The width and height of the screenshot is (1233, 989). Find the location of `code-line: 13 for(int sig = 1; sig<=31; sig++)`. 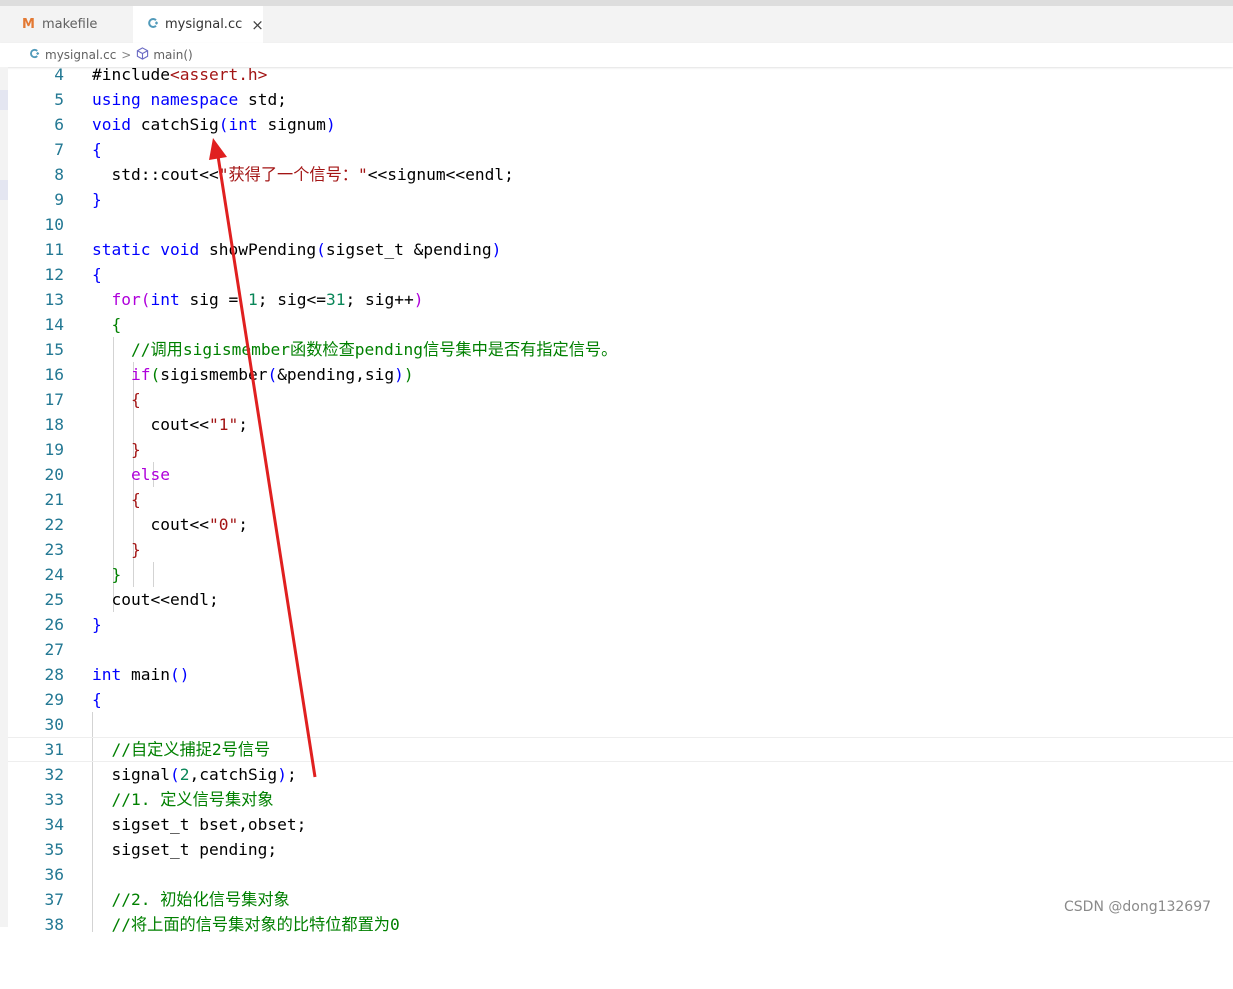

code-line: 13 for(int sig = 1; sig<=31; sig++) is located at coordinates (620, 299).